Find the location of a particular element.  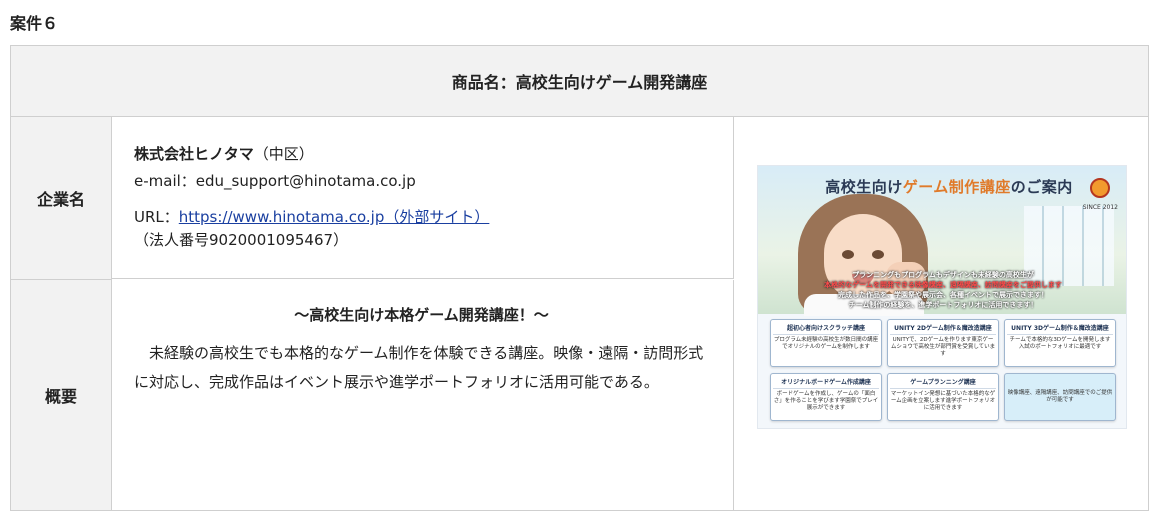

product-name-header: 商品名：高校生向けゲーム開発講座 is located at coordinates (579, 81).